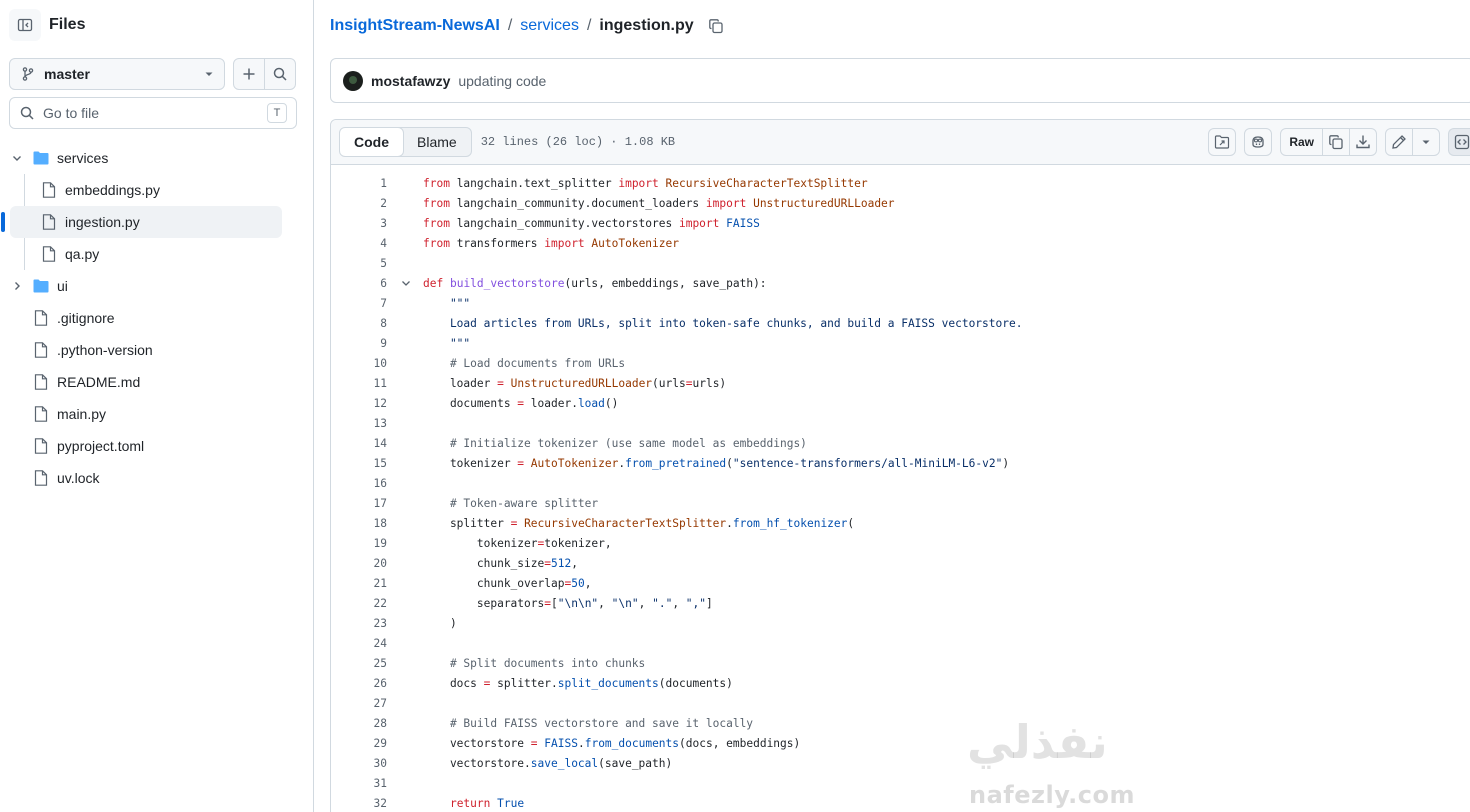 The height and width of the screenshot is (812, 1470). I want to click on sidebar-collapse-icon, so click(25, 25).